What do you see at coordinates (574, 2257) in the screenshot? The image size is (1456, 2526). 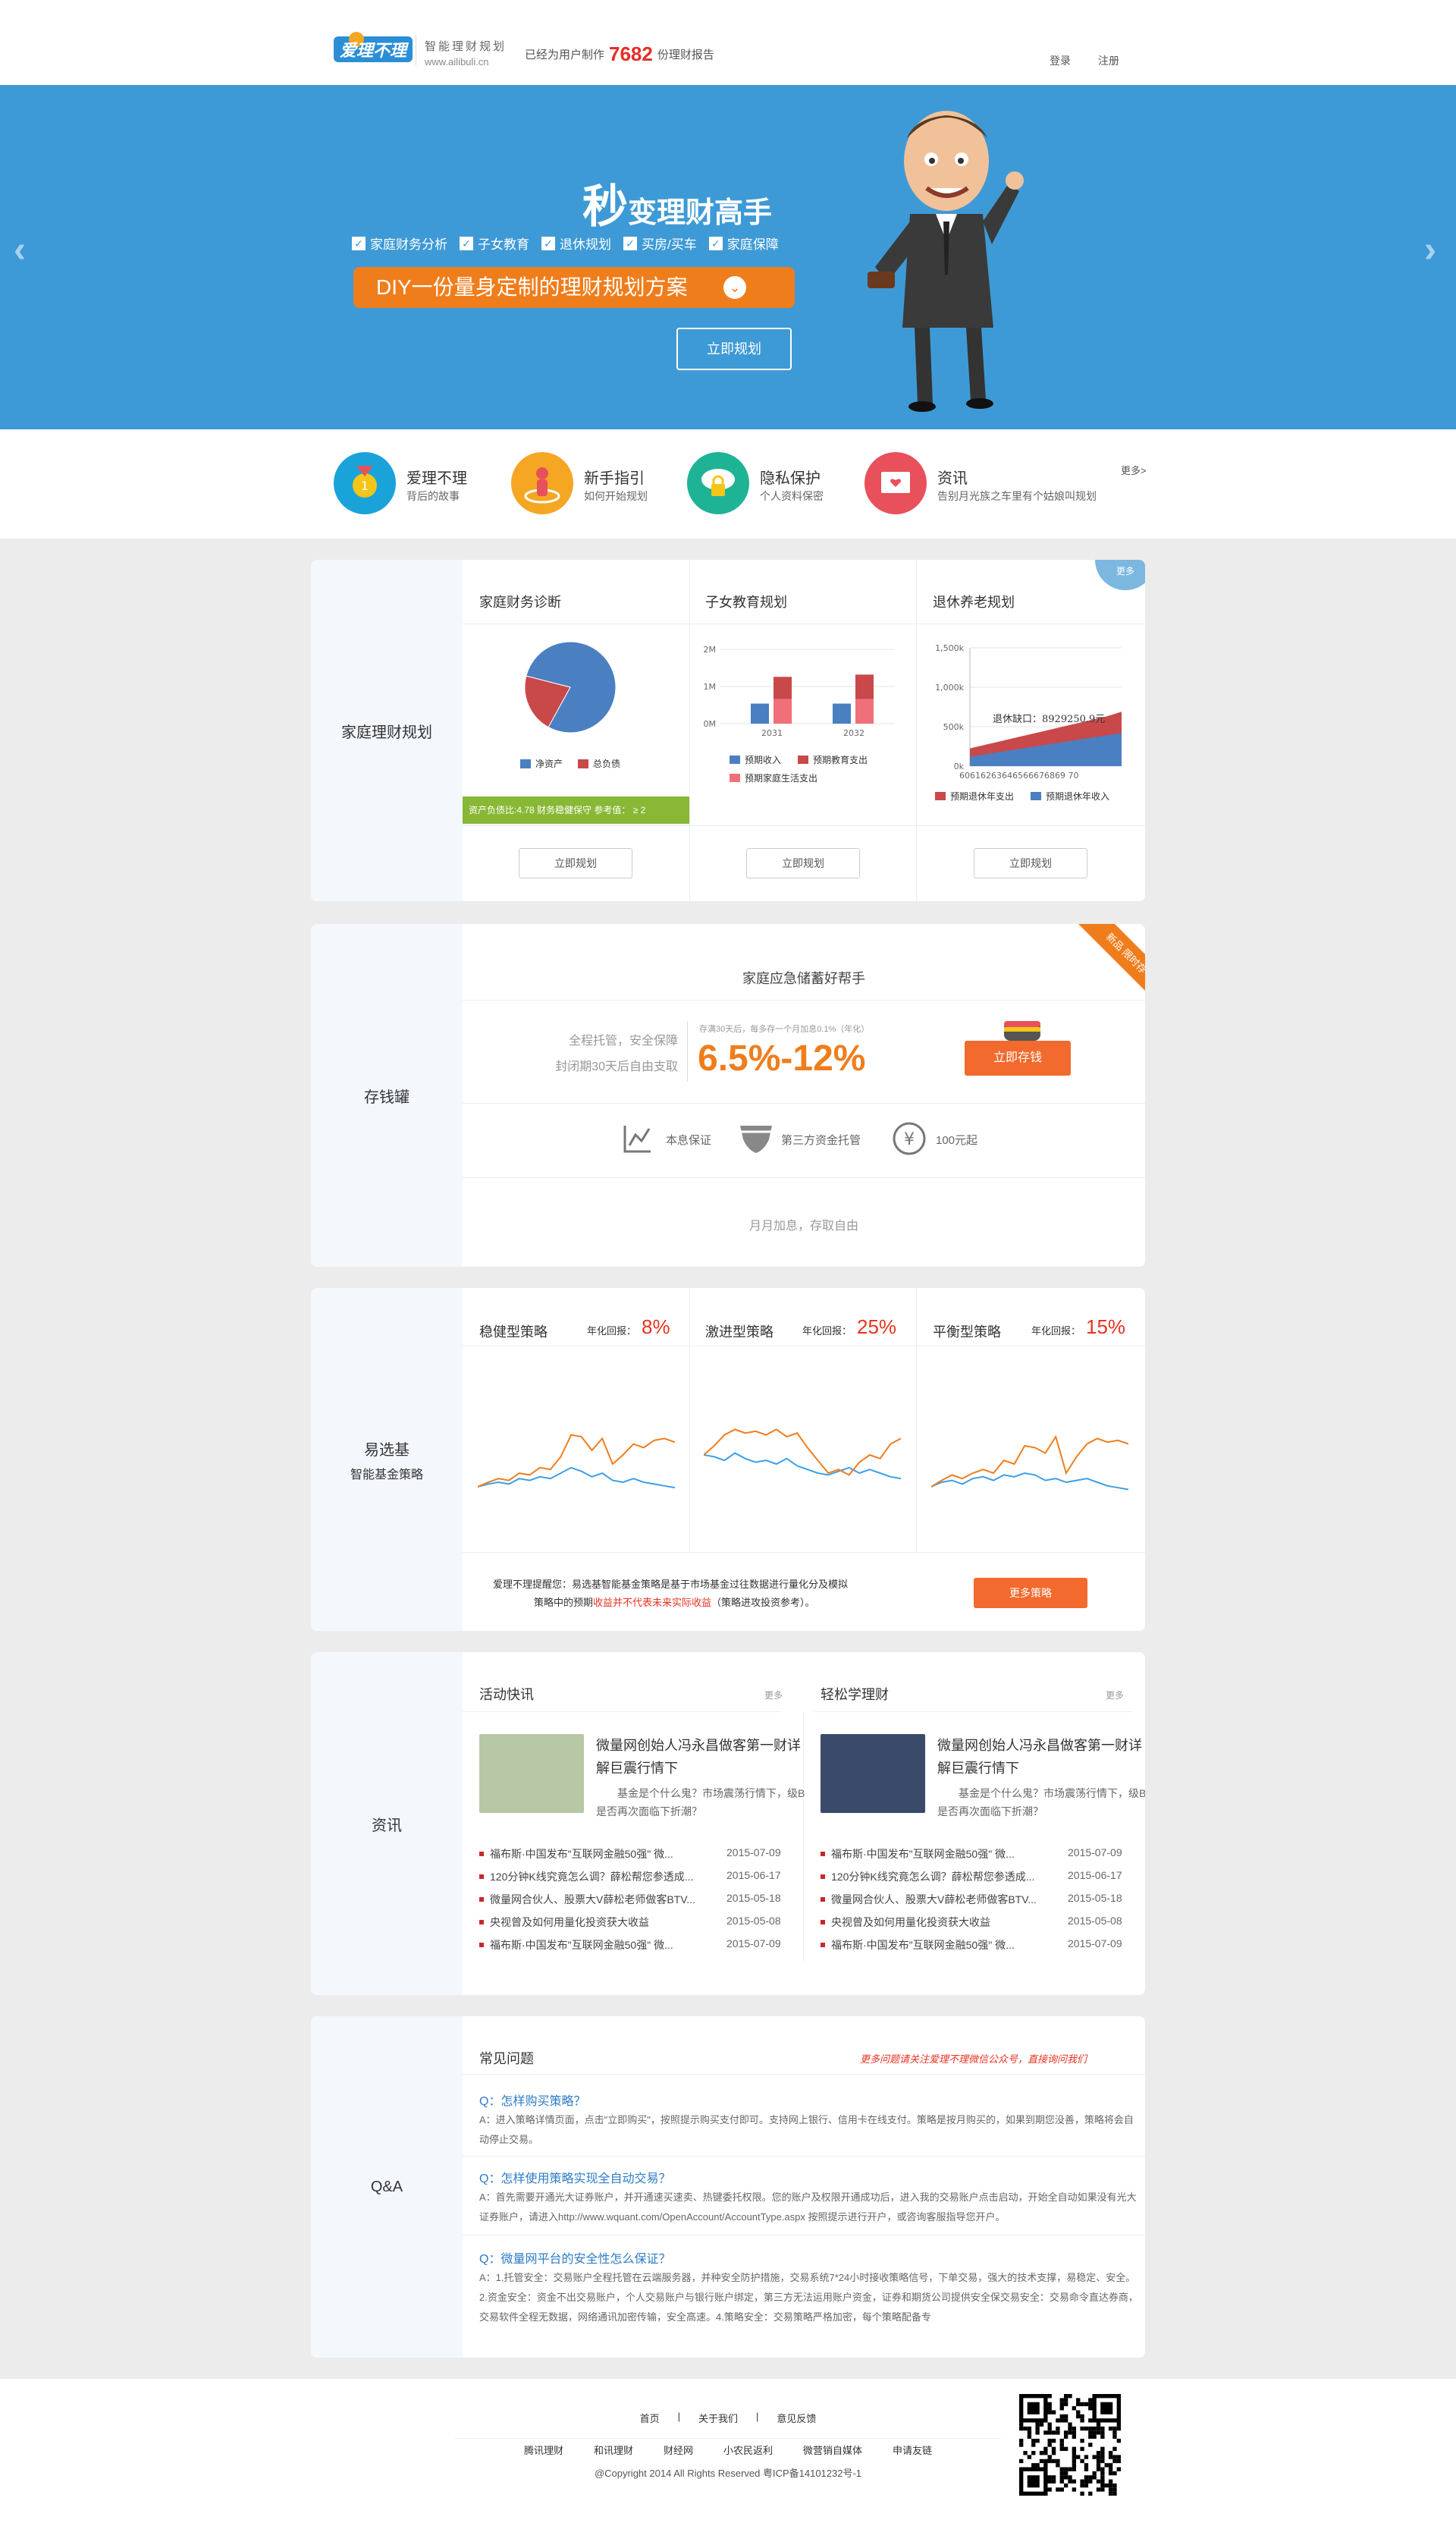 I see `qa-question: Q：微量网平台的安全性怎么保证？` at bounding box center [574, 2257].